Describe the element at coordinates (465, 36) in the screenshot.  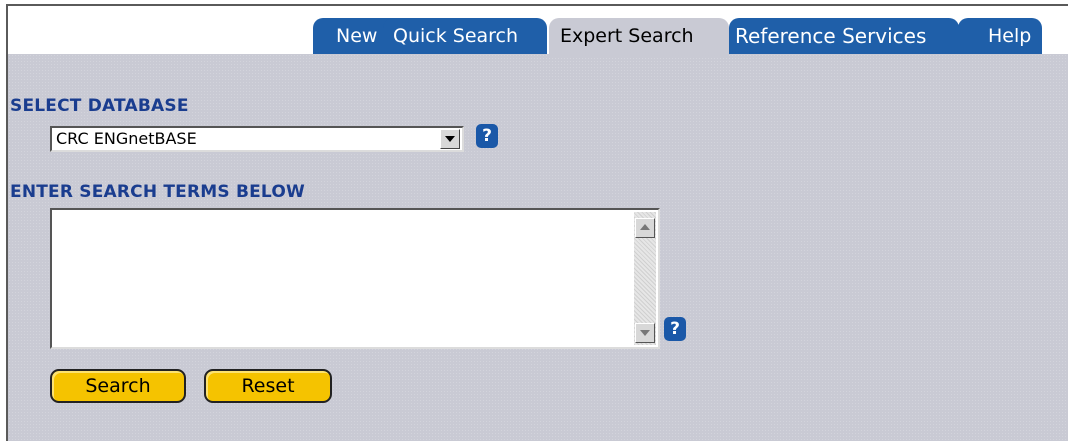
I see `tab-quick-search: Quick Search` at that location.